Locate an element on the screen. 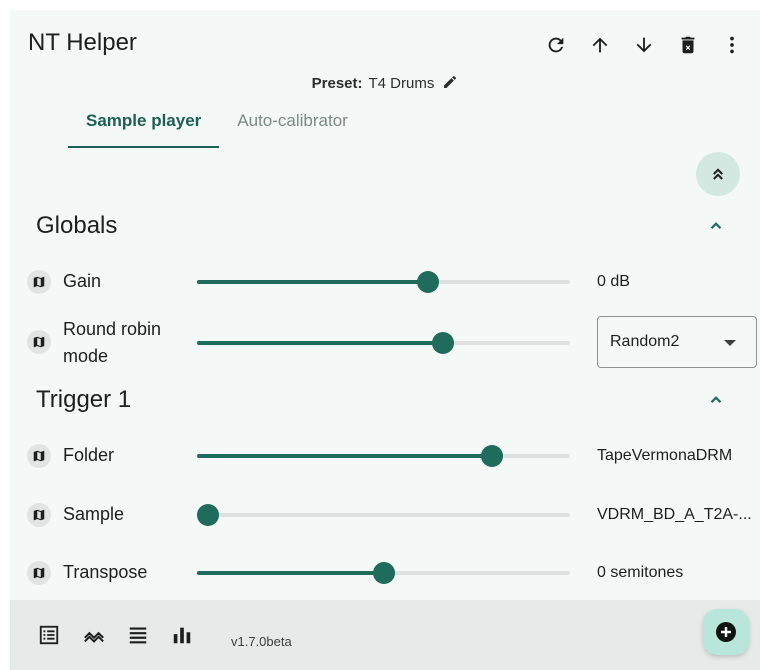 The height and width of the screenshot is (670, 760). add-button is located at coordinates (726, 632).